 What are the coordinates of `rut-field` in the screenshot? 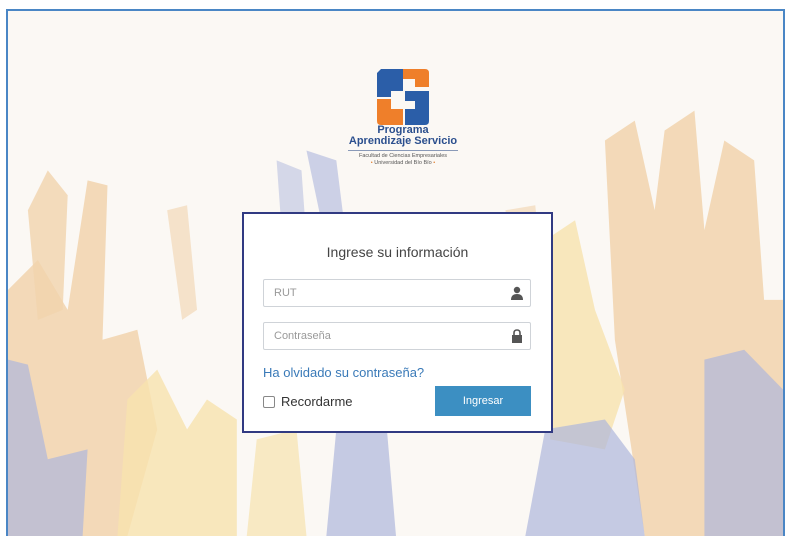 It's located at (397, 293).